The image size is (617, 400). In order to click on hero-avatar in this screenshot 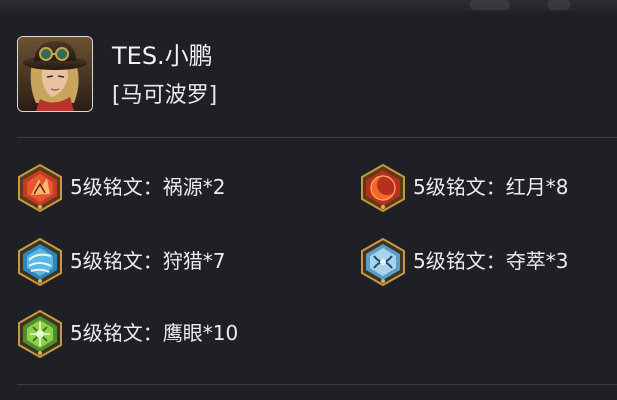, I will do `click(55, 74)`.